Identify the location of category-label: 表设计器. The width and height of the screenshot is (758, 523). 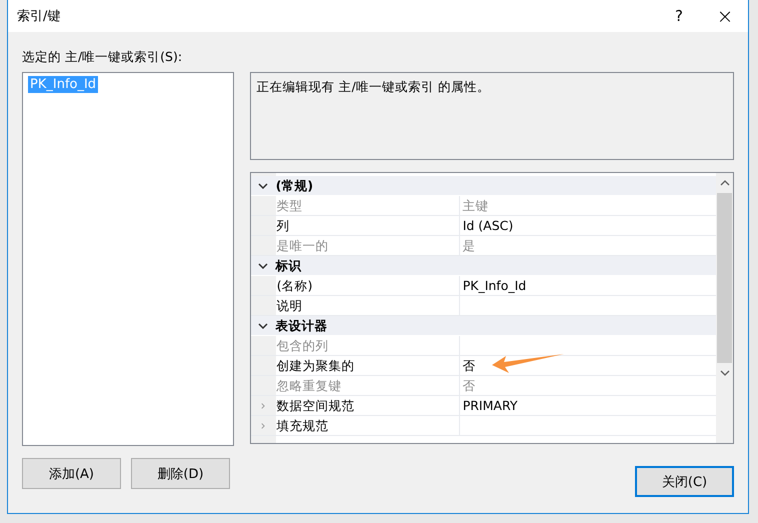
(302, 325).